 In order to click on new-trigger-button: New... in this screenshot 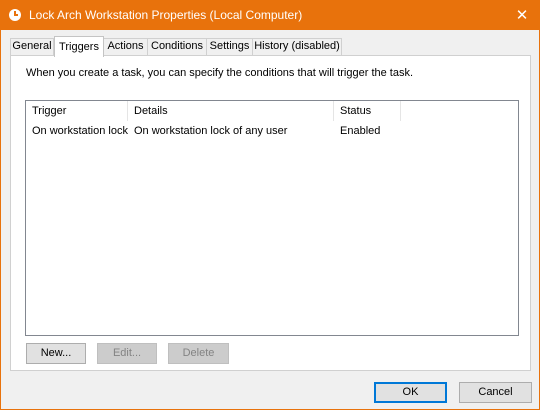, I will do `click(56, 353)`.